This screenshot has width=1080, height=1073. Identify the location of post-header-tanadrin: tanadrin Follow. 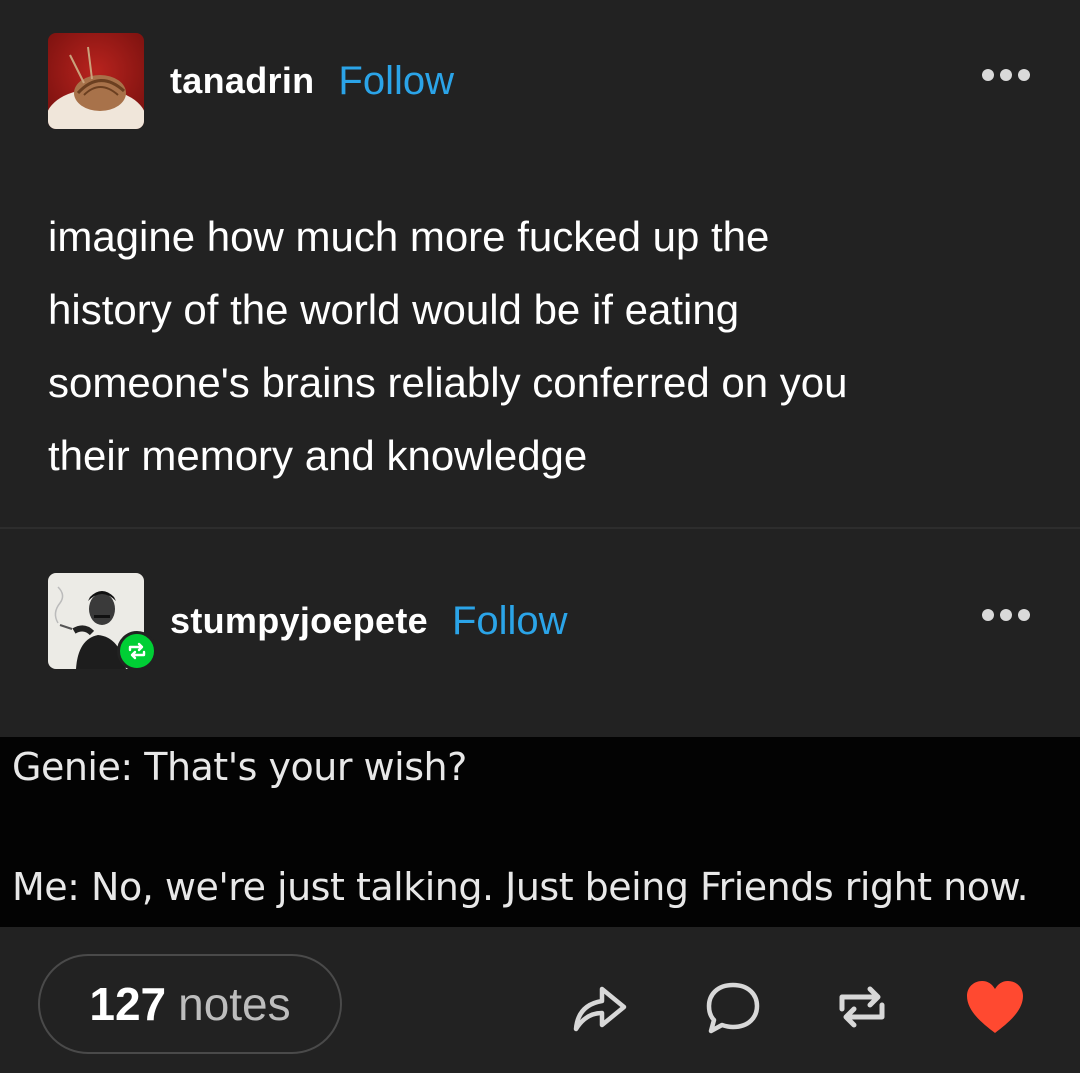
(543, 81).